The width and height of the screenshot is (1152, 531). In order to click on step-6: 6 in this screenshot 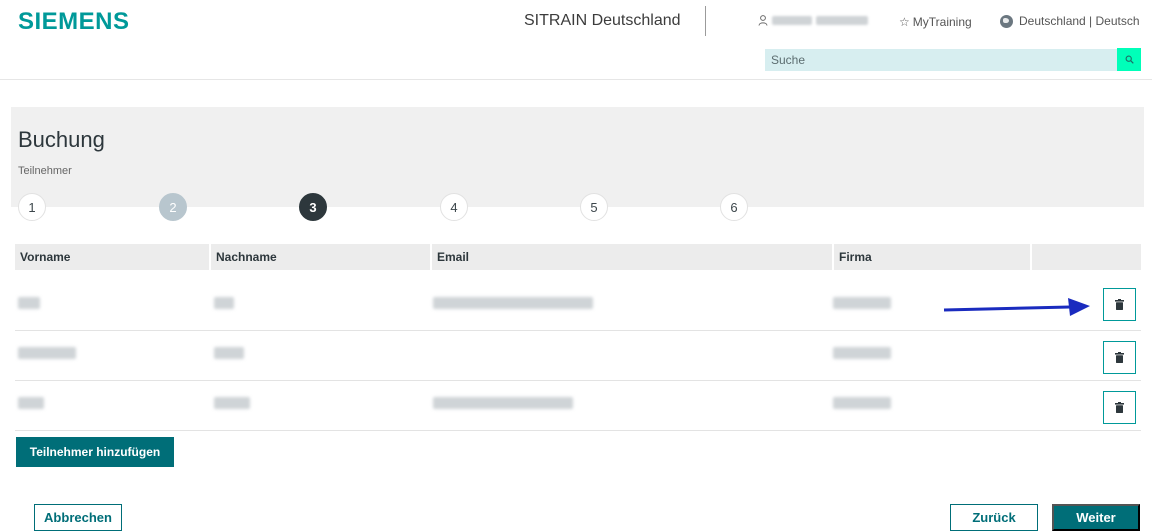, I will do `click(734, 207)`.